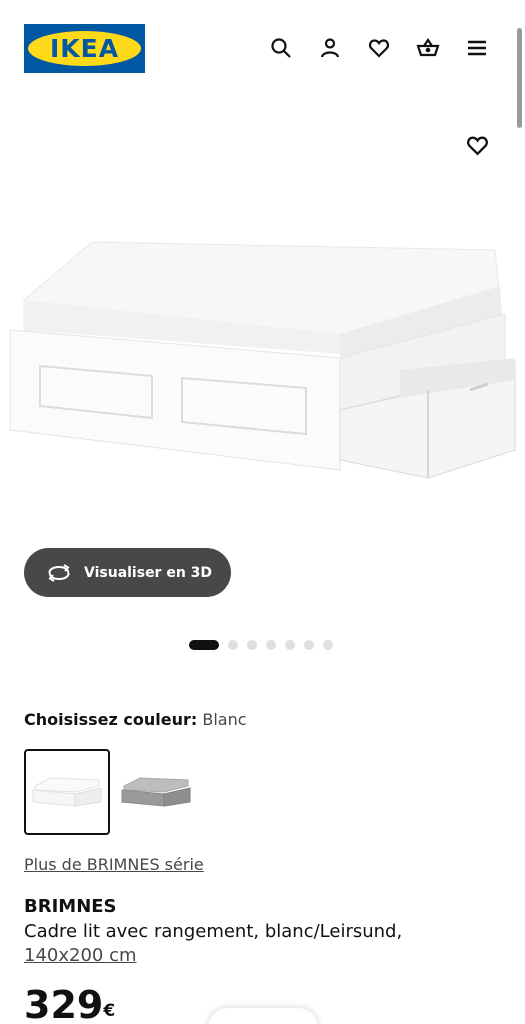  I want to click on color-selector-label: Choisissez couleur: Blanc, so click(135, 719).